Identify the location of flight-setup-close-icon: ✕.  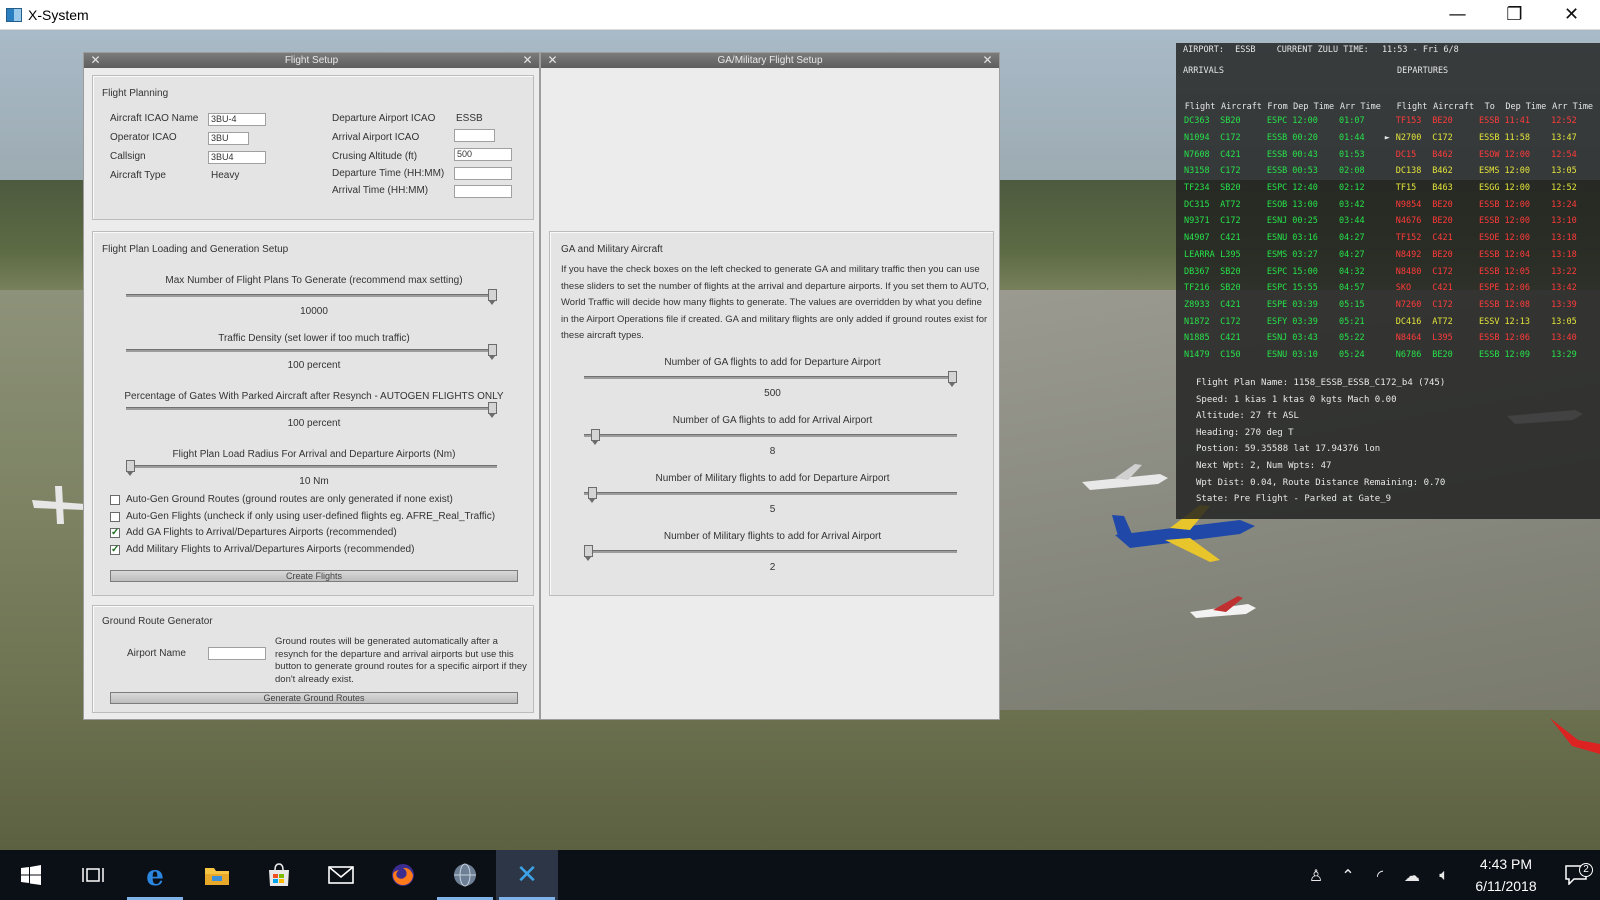
(527, 60).